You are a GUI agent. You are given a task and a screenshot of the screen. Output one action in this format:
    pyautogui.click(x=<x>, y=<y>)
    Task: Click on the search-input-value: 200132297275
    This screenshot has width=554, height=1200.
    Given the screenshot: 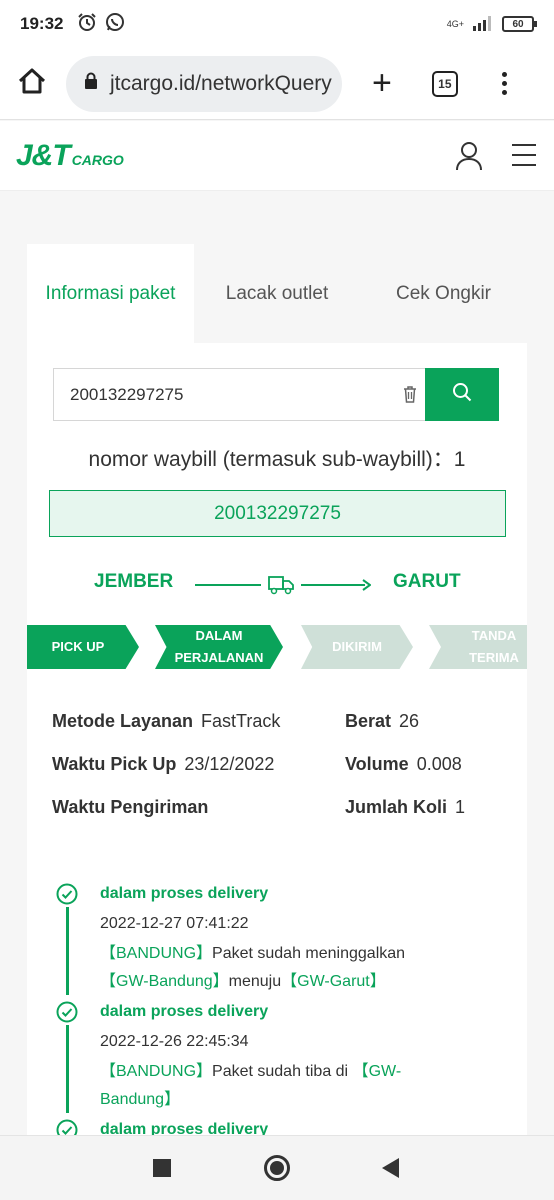 What is the action you would take?
    pyautogui.click(x=127, y=394)
    